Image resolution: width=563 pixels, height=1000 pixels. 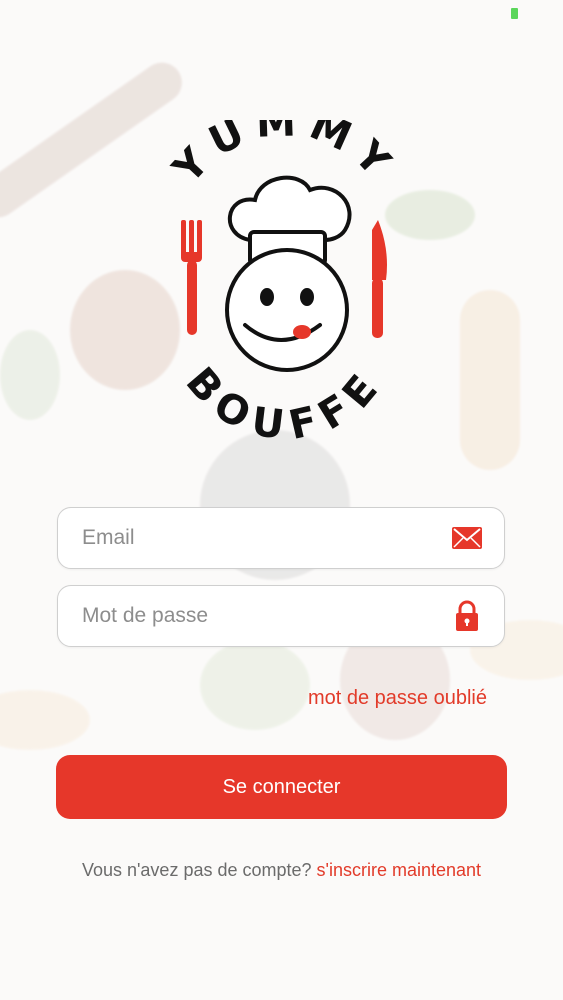 I want to click on yummy-bouffe-logo: YUMMY BOUFFE, so click(x=279, y=280).